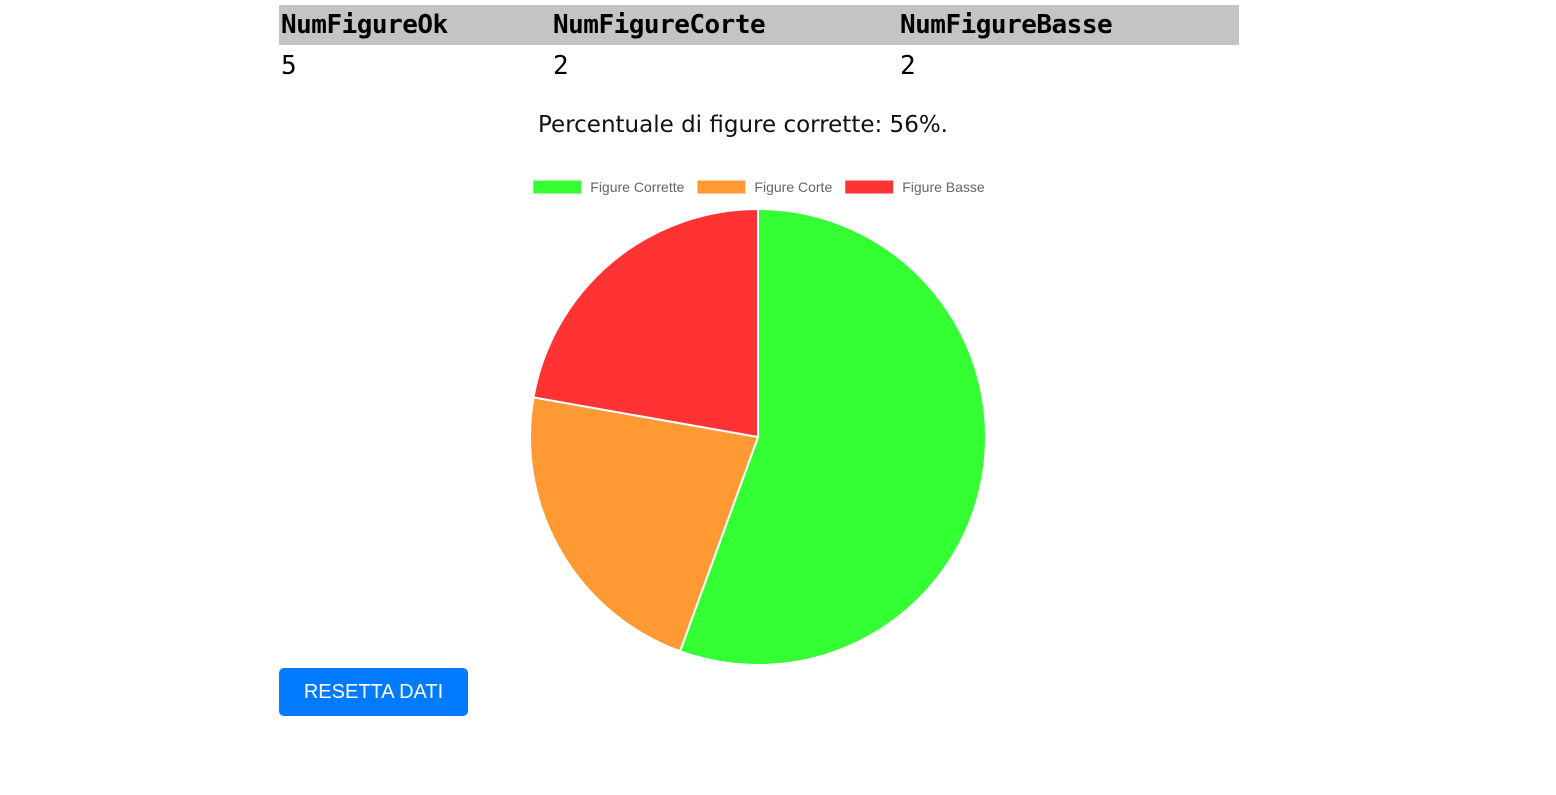 The height and width of the screenshot is (795, 1556). Describe the element at coordinates (793, 187) in the screenshot. I see `legend-label-figure-corte: Figure Corte` at that location.